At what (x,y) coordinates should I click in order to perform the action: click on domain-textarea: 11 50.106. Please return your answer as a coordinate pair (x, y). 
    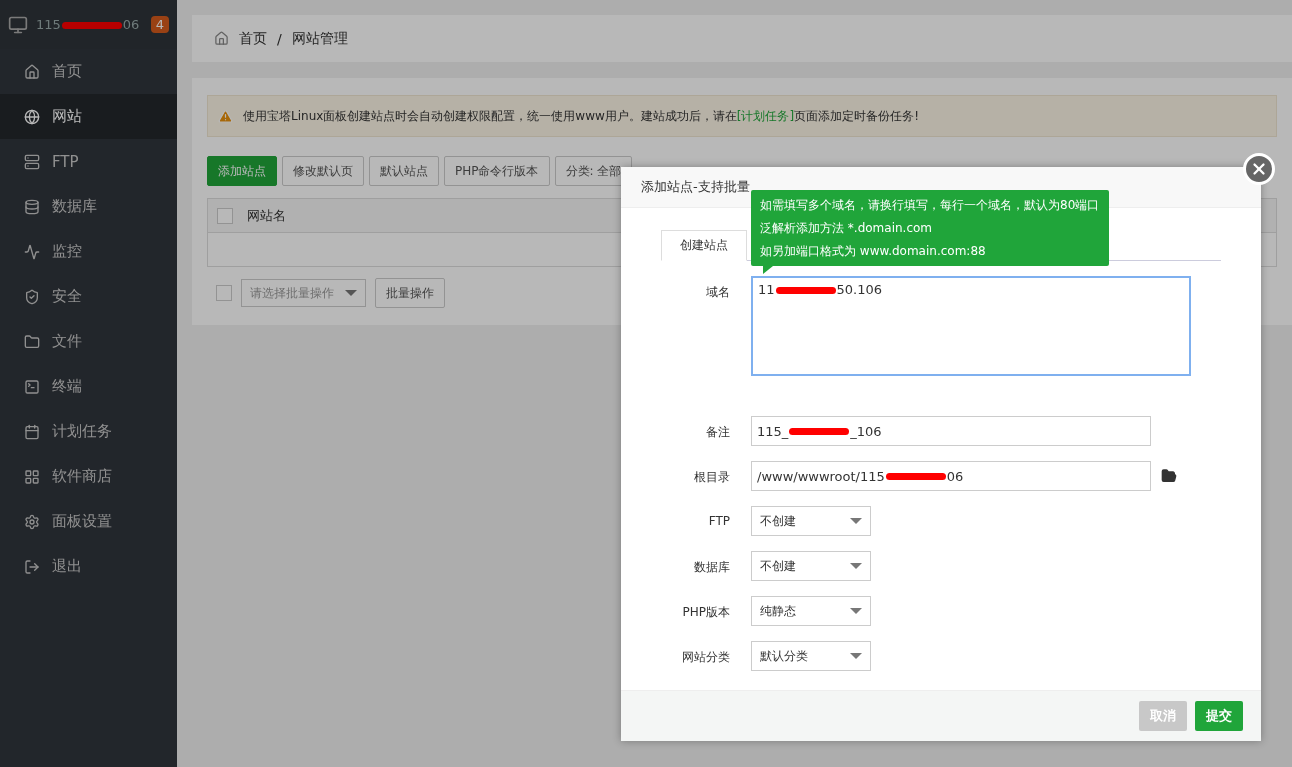
    Looking at the image, I should click on (971, 326).